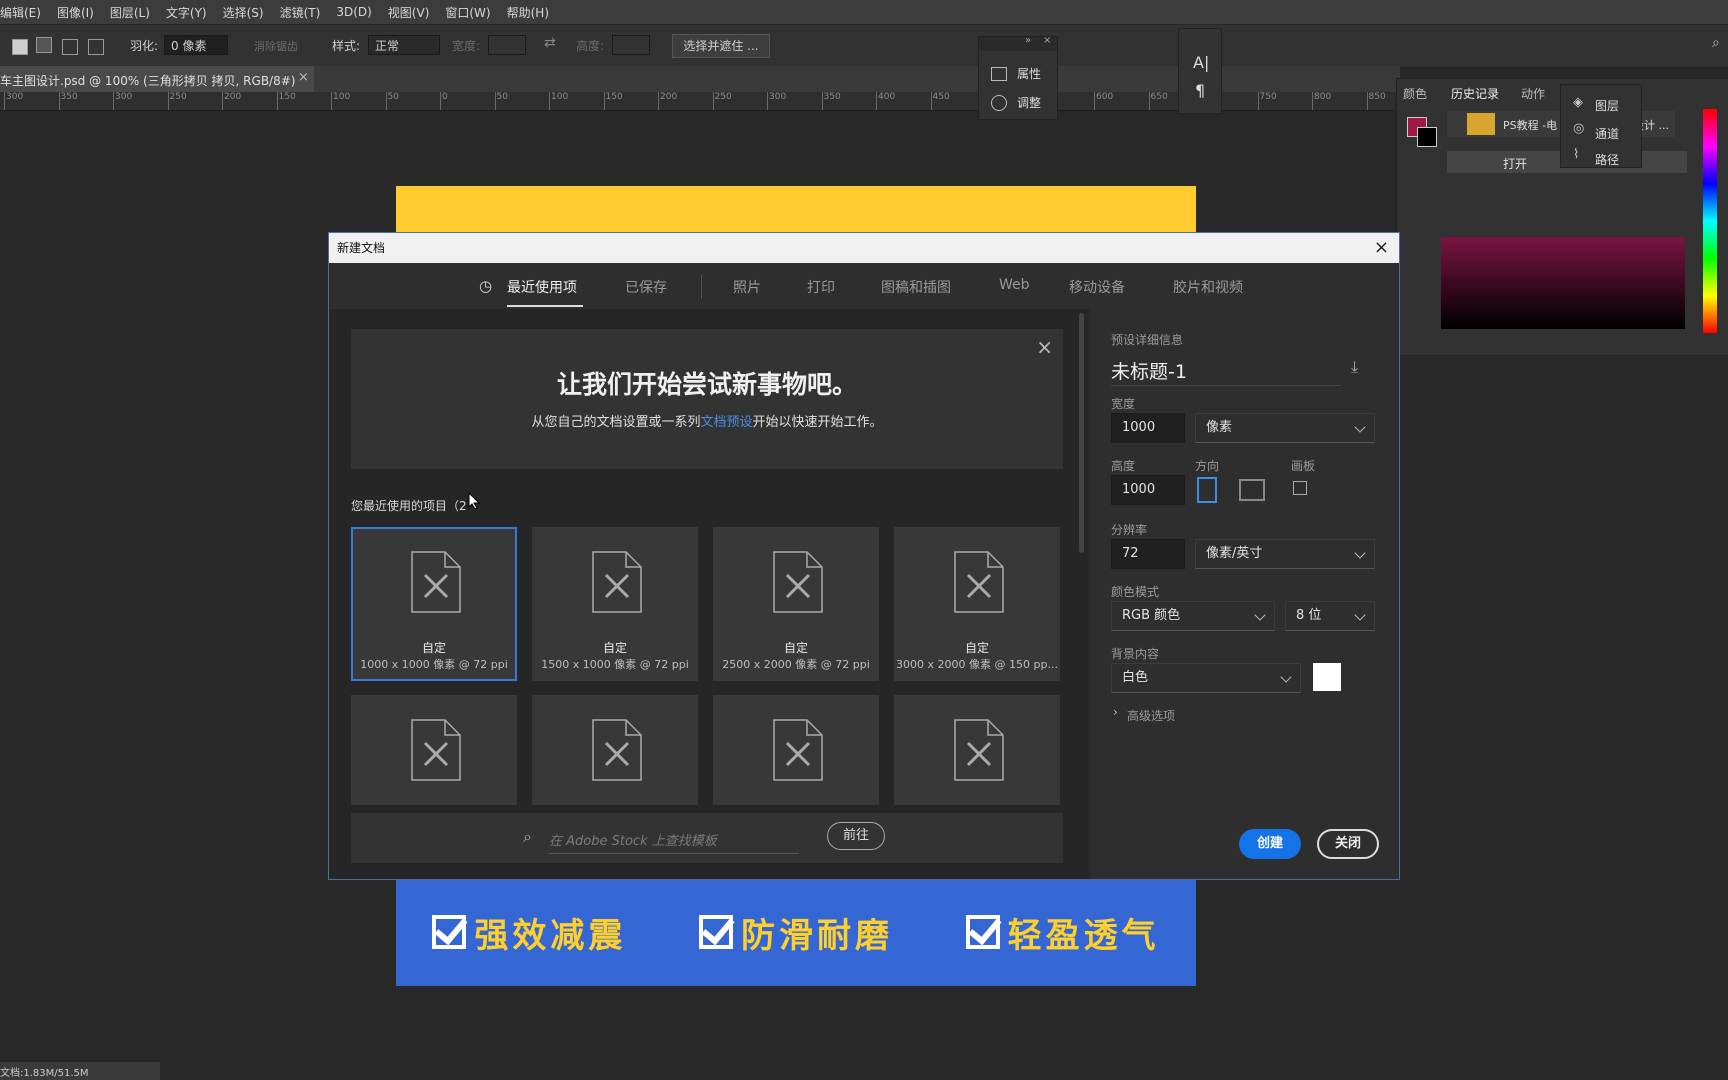 The width and height of the screenshot is (1728, 1080). I want to click on menu-select: 选择(S), so click(243, 12).